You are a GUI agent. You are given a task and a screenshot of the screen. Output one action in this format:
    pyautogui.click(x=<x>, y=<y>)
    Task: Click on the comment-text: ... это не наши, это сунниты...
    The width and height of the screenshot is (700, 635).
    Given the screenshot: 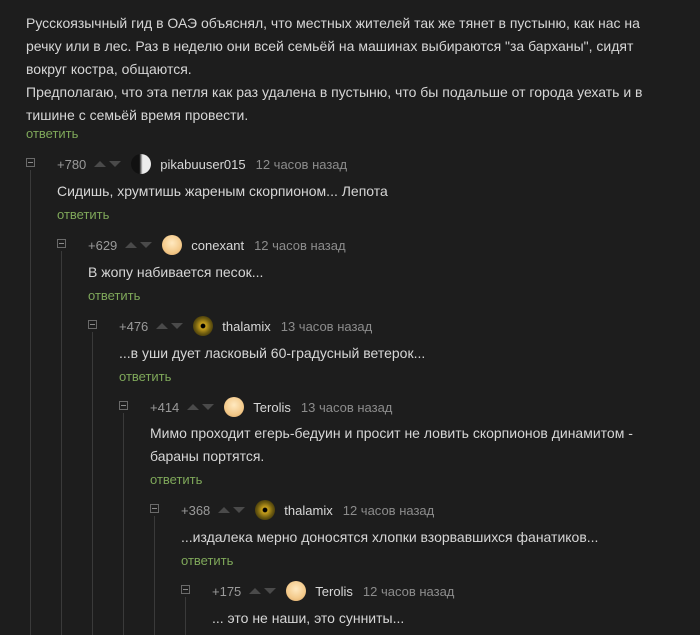 What is the action you would take?
    pyautogui.click(x=308, y=618)
    